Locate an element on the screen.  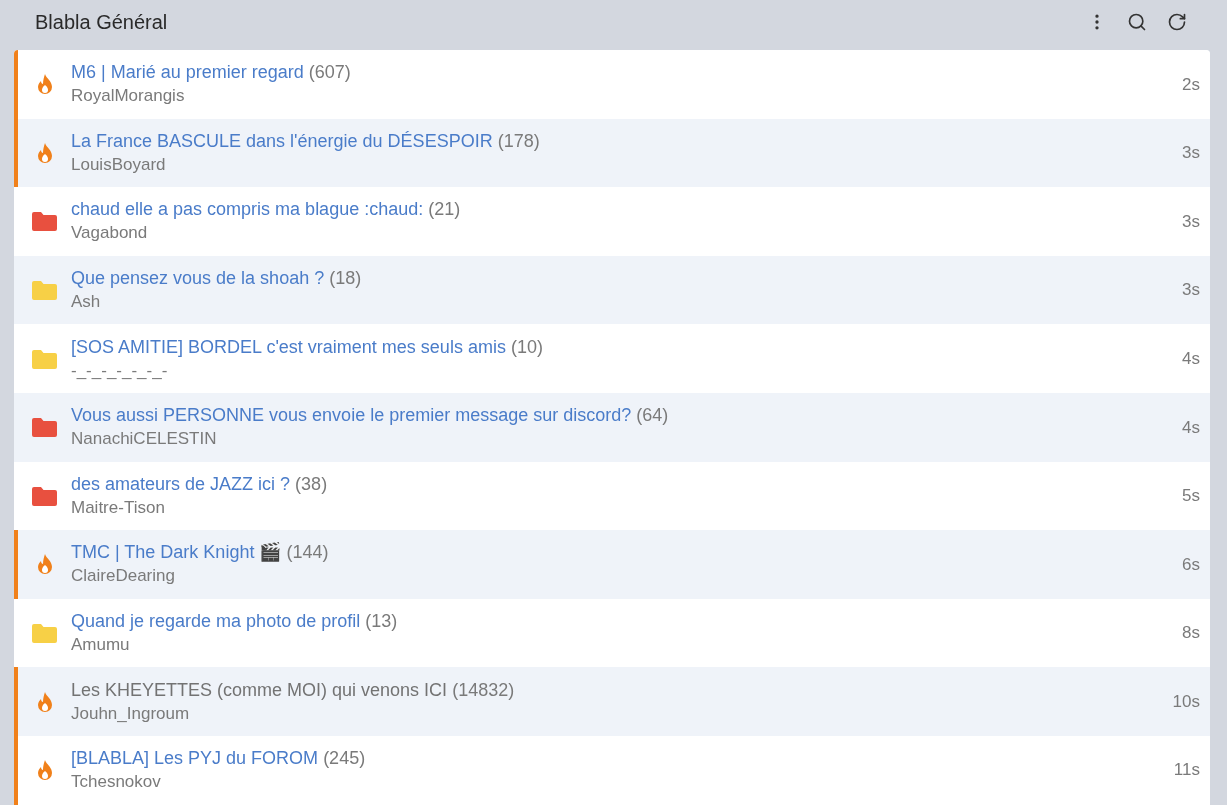
topic-author: Jouhn_Ingroum is located at coordinates (130, 713).